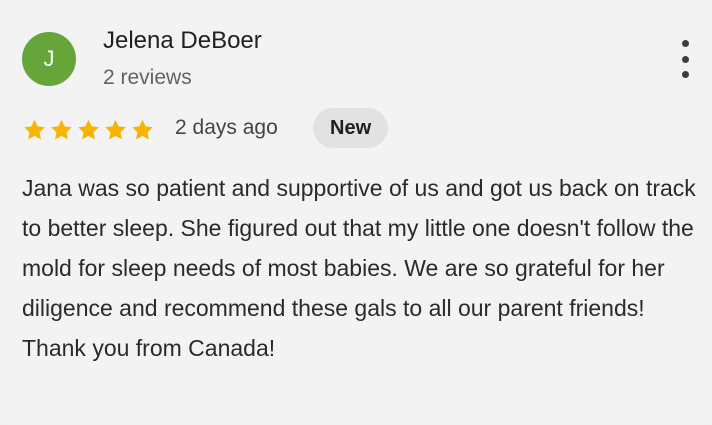 The width and height of the screenshot is (712, 425). Describe the element at coordinates (182, 41) in the screenshot. I see `reviewer-name: Jelena DeBoer` at that location.